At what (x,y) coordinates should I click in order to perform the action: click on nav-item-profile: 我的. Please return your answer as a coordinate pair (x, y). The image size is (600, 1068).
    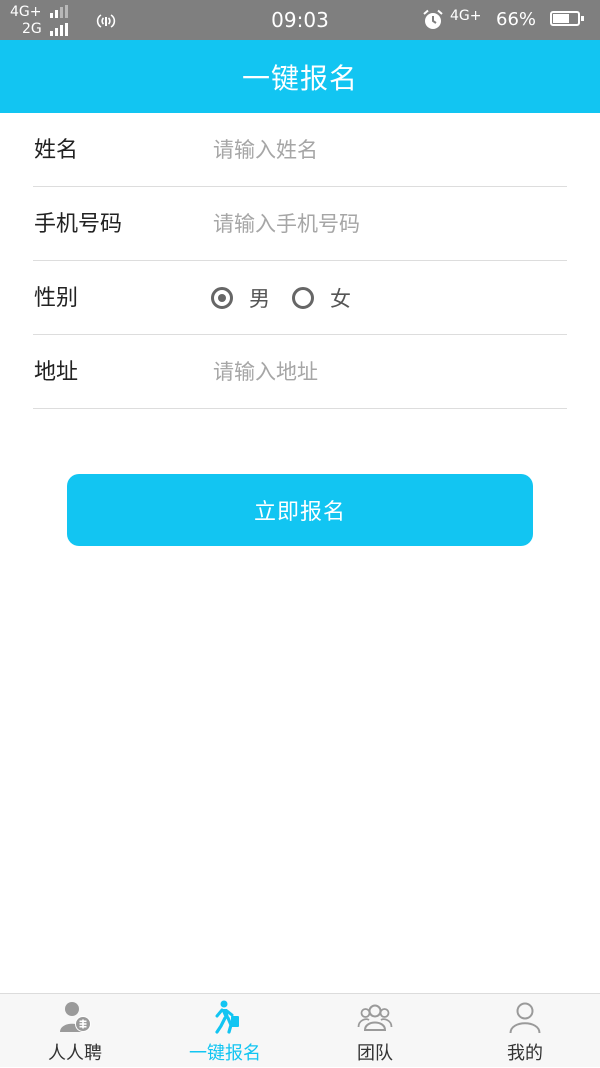
    Looking at the image, I should click on (525, 1031).